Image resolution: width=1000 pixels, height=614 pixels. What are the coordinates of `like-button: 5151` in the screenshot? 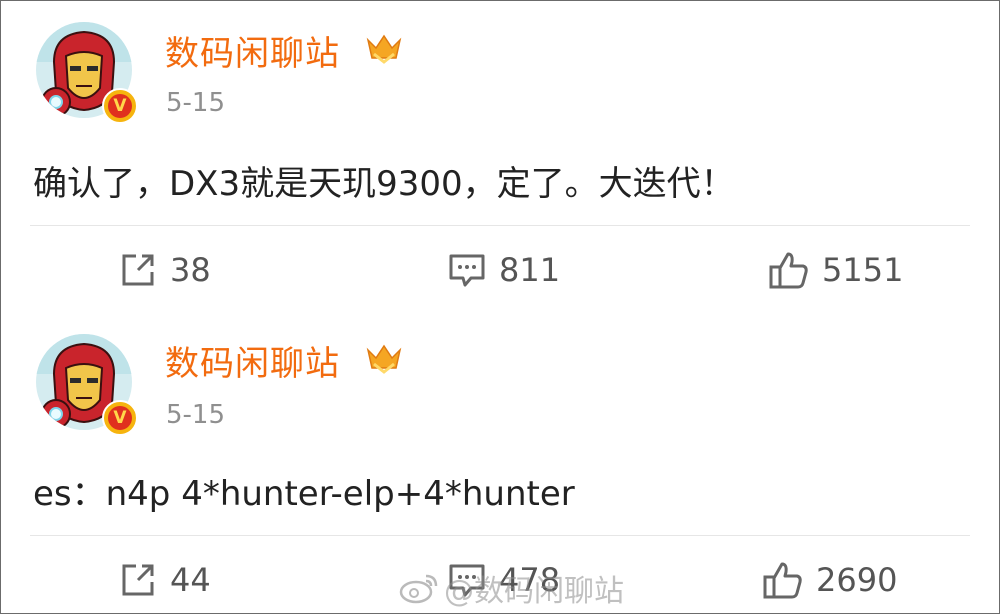 It's located at (835, 270).